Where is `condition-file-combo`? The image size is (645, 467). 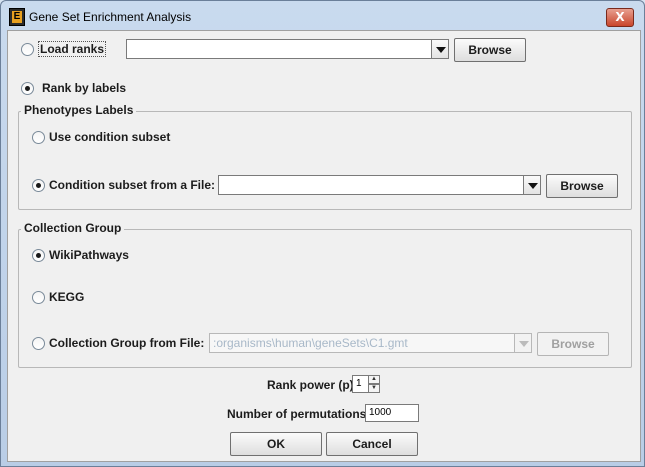
condition-file-combo is located at coordinates (371, 185).